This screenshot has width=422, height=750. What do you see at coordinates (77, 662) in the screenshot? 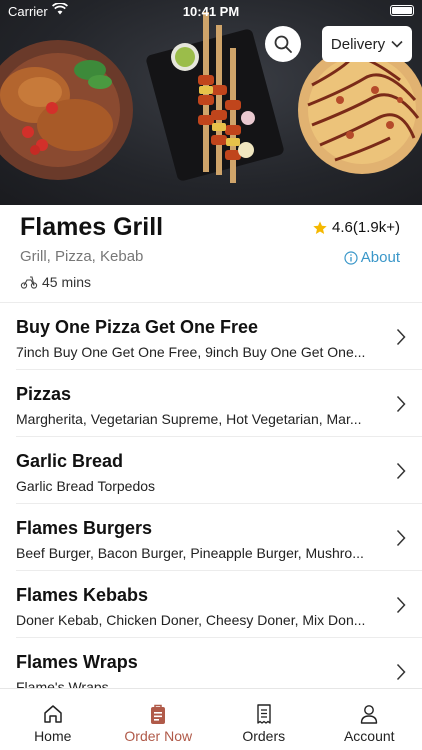
I see `category-title: Flames Wraps` at bounding box center [77, 662].